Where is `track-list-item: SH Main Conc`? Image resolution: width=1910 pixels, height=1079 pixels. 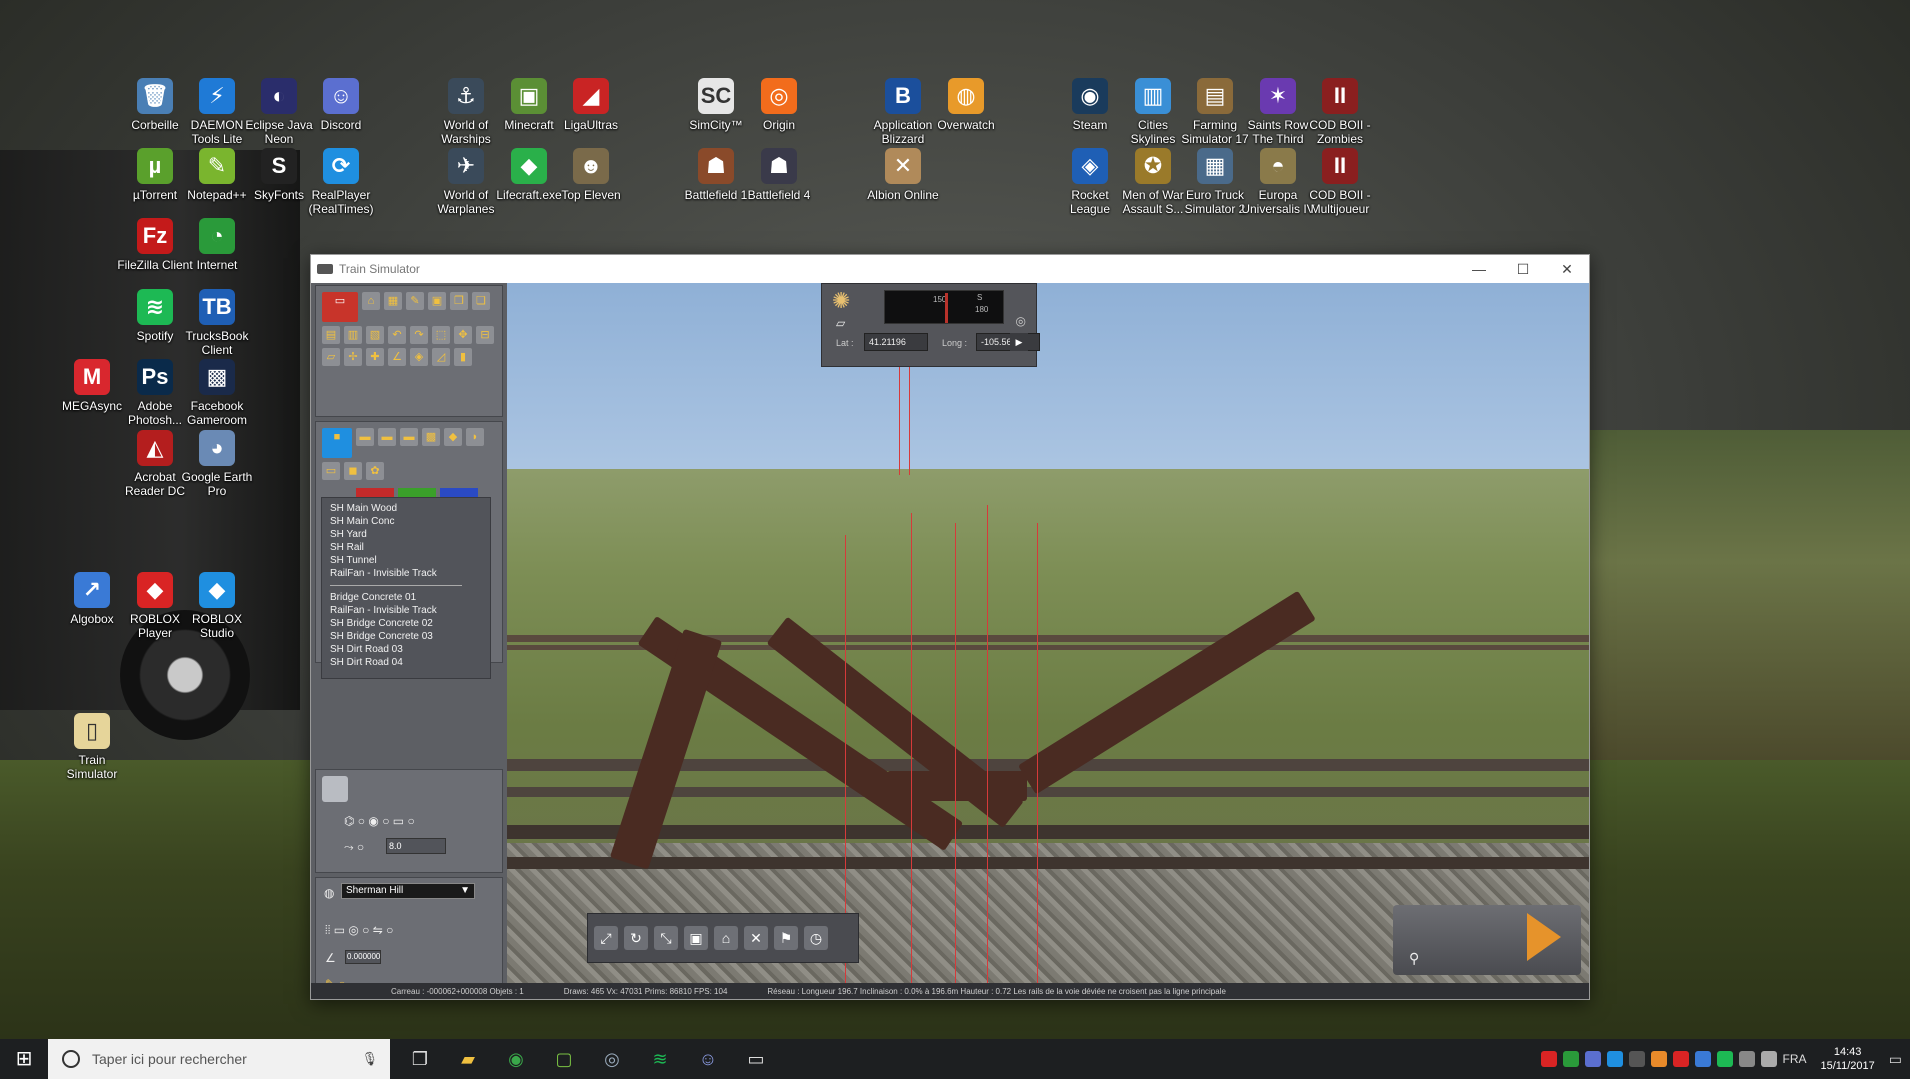
track-list-item: SH Main Conc is located at coordinates (406, 521).